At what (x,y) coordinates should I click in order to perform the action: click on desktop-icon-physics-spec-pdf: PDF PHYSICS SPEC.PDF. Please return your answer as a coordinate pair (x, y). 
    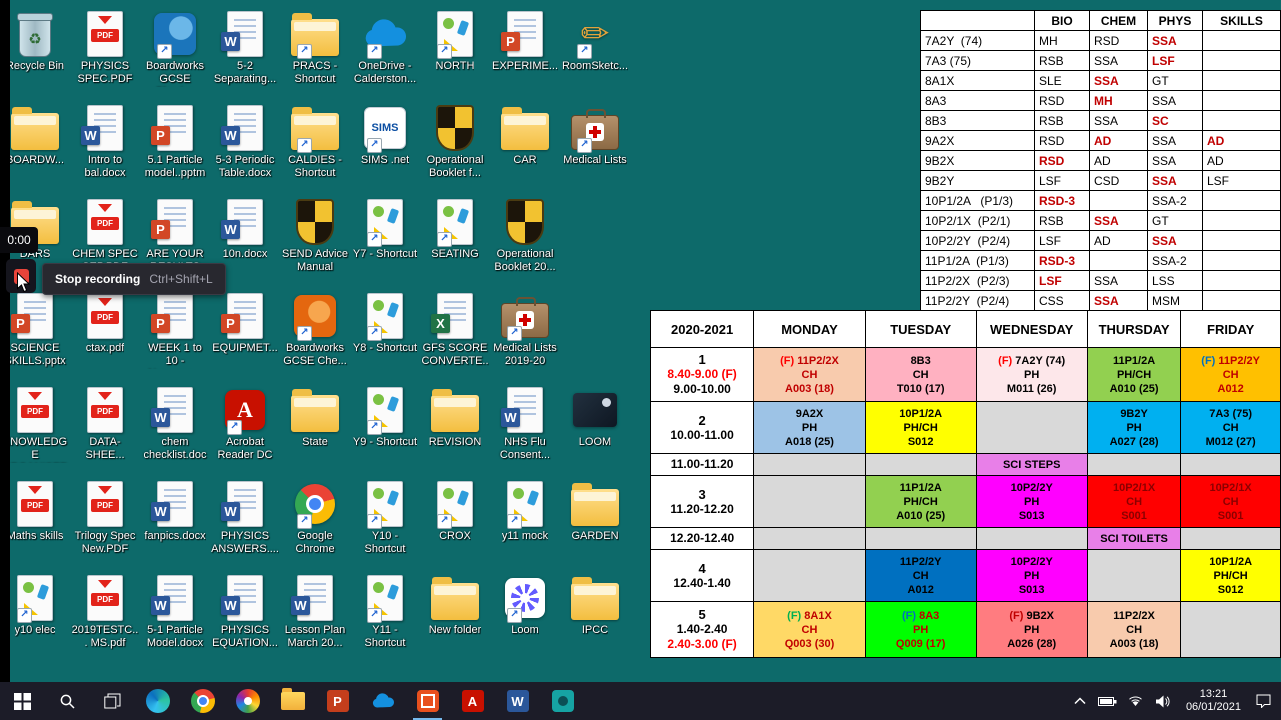
    Looking at the image, I should click on (105, 55).